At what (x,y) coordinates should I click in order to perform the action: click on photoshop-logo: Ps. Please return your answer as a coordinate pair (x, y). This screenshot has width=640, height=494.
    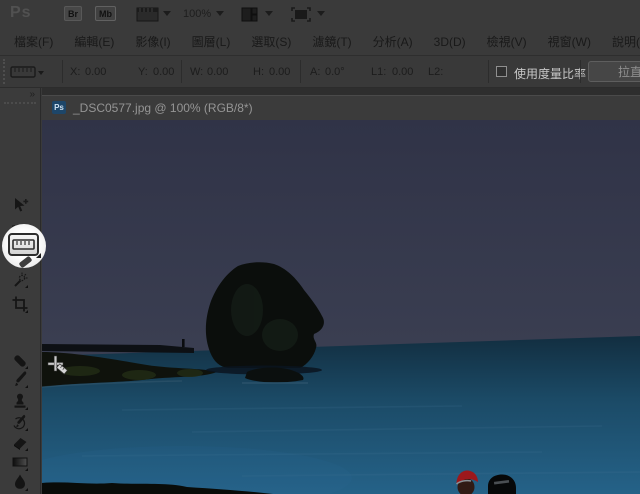
    Looking at the image, I should click on (21, 12).